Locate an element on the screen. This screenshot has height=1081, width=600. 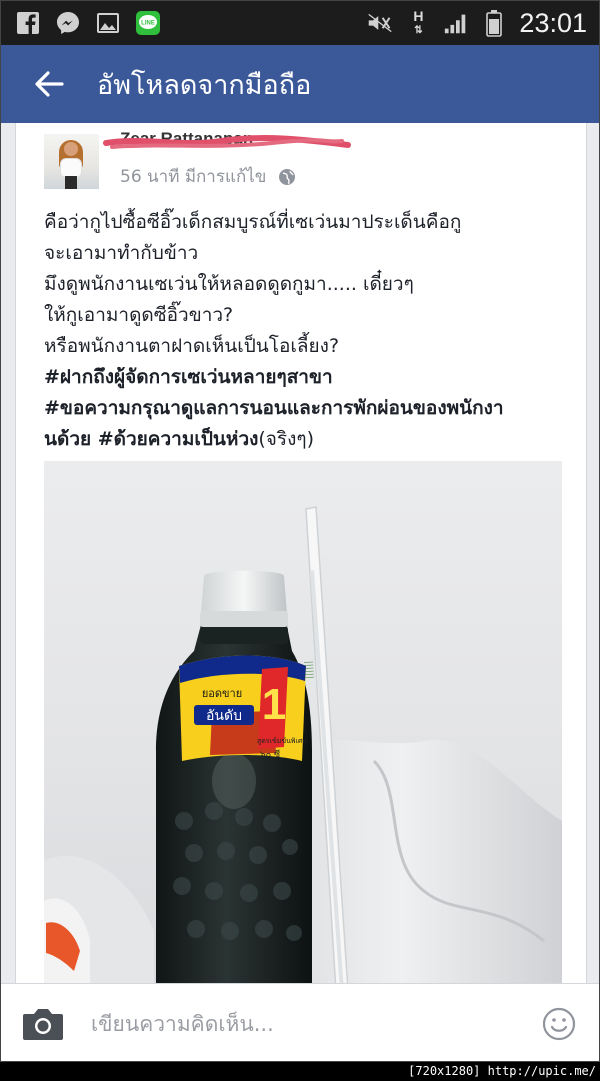
facebook-icon is located at coordinates (28, 23).